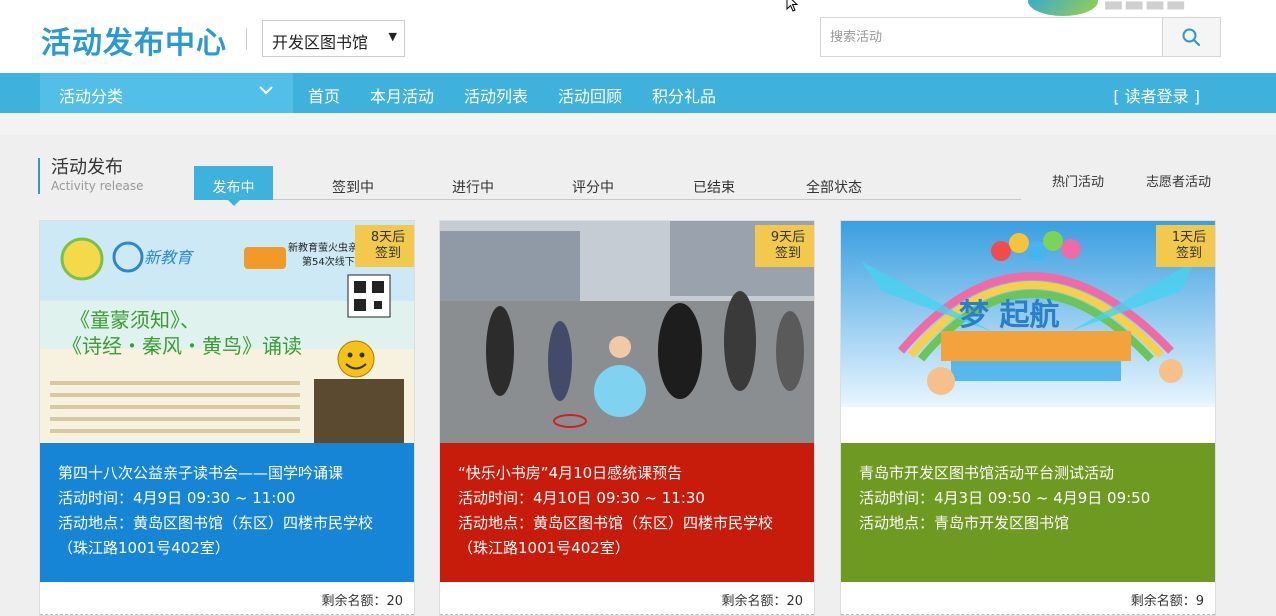 The width and height of the screenshot is (1276, 616). I want to click on tab-publishing: 发布中, so click(233, 186).